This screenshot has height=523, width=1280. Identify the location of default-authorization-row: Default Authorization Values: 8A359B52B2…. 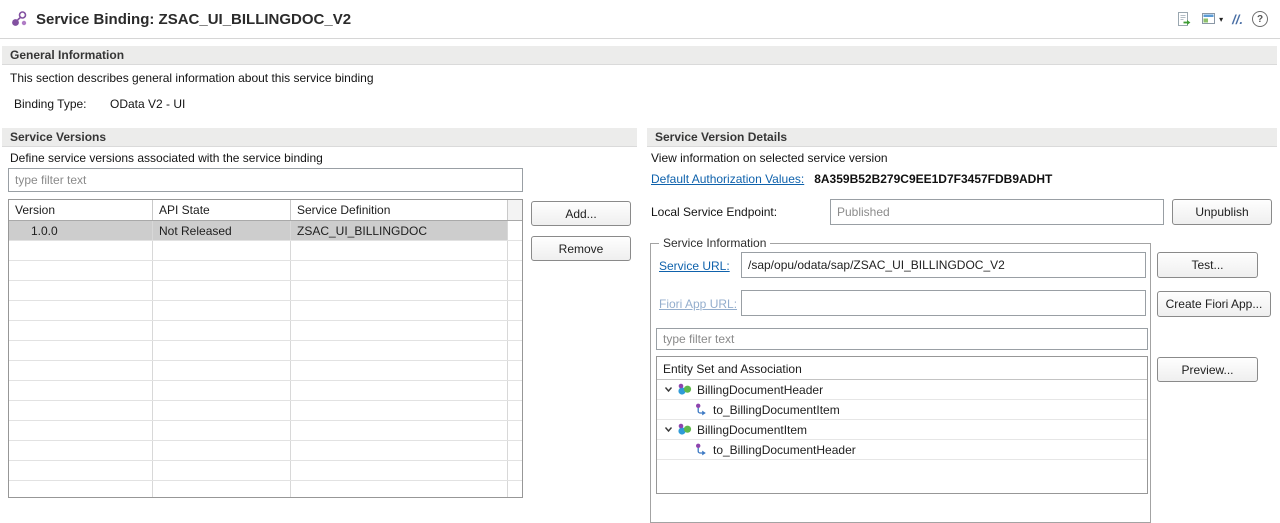
(851, 179).